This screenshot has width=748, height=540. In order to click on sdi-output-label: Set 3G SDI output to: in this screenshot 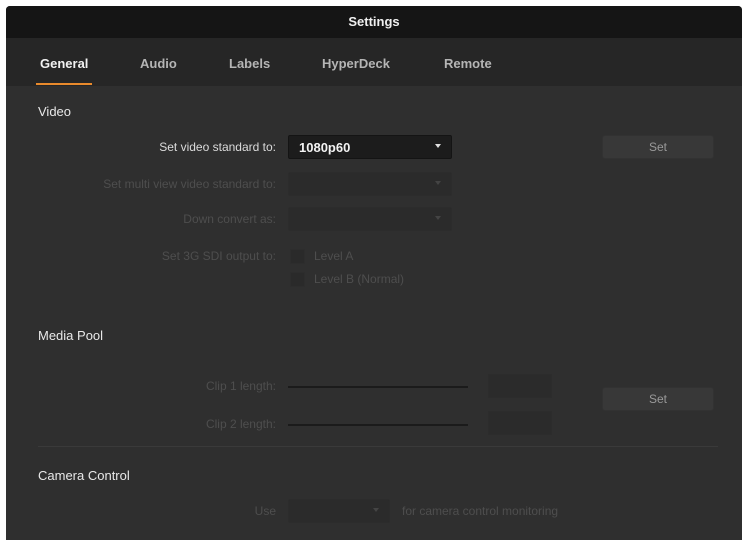, I will do `click(218, 256)`.